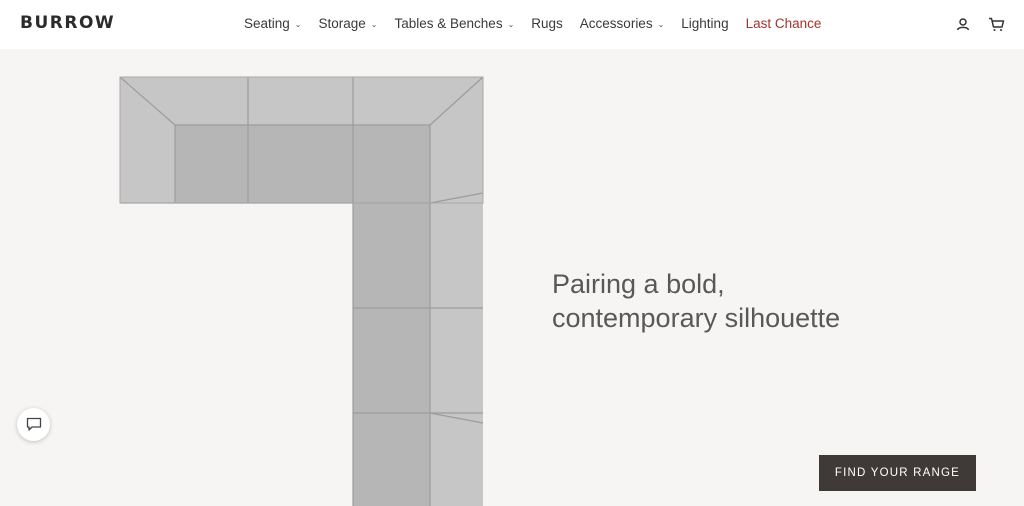 Image resolution: width=1024 pixels, height=506 pixels. I want to click on brand-logo: BURROW, so click(67, 23).